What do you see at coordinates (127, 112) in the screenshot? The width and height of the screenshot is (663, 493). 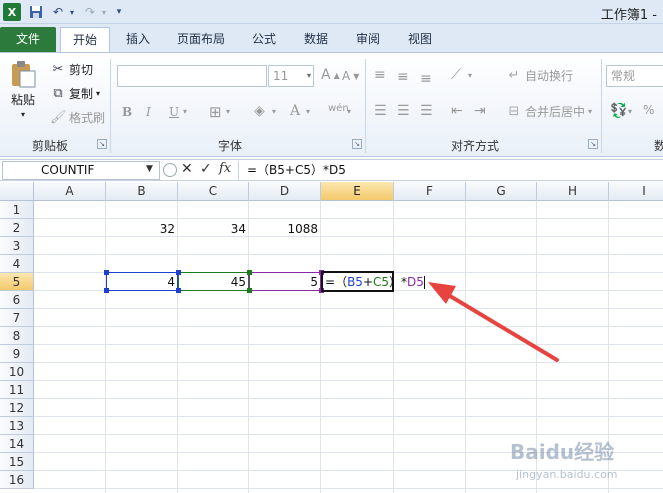 I see `bold-button: B` at bounding box center [127, 112].